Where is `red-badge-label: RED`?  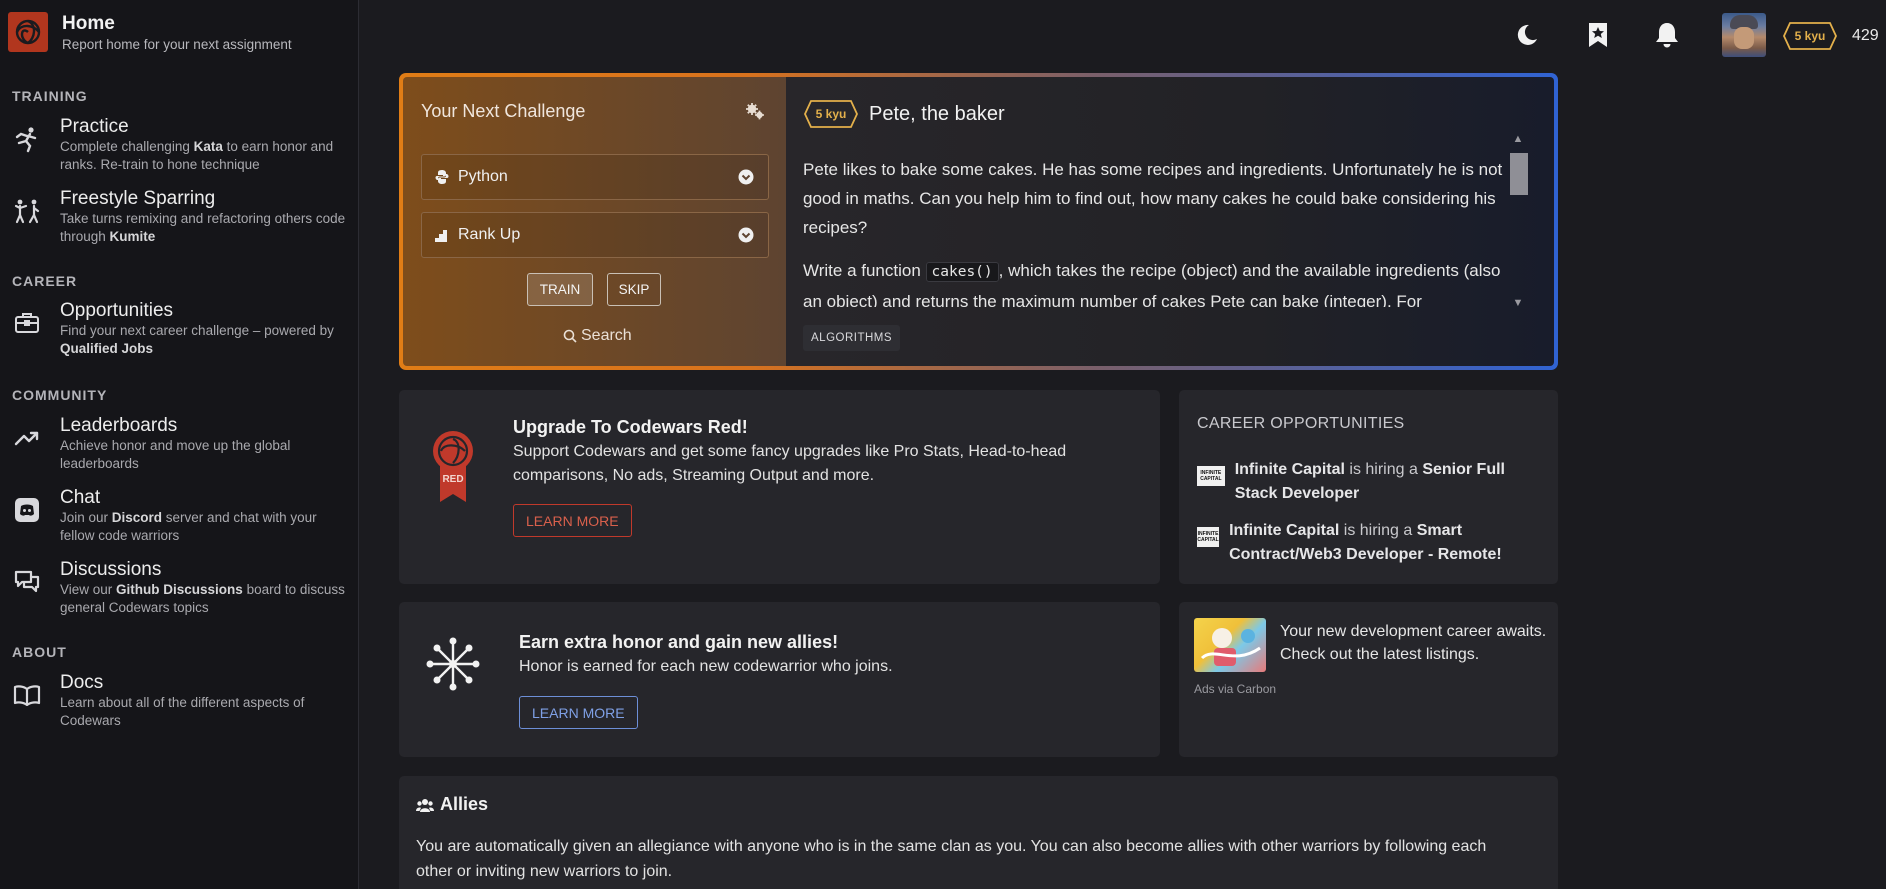 red-badge-label: RED is located at coordinates (453, 479).